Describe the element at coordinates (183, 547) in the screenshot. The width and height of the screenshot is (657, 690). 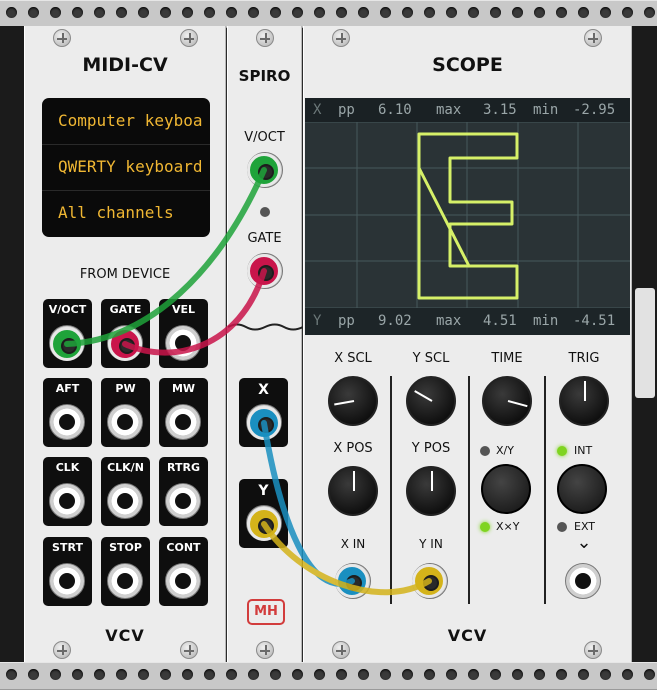
I see `output-label: CONT` at that location.